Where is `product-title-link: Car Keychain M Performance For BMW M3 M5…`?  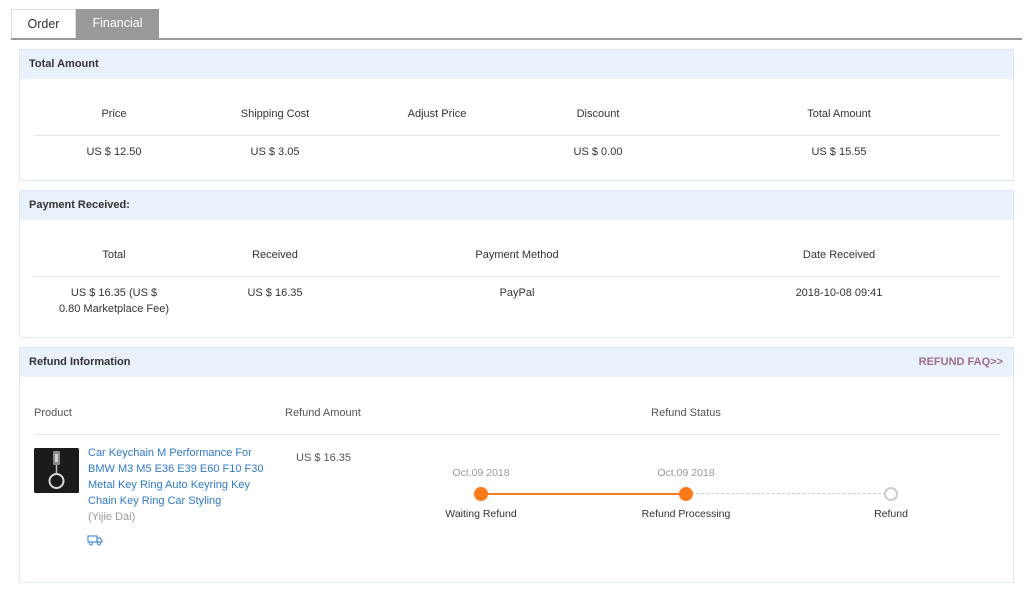 product-title-link: Car Keychain M Performance For BMW M3 M5… is located at coordinates (183, 477).